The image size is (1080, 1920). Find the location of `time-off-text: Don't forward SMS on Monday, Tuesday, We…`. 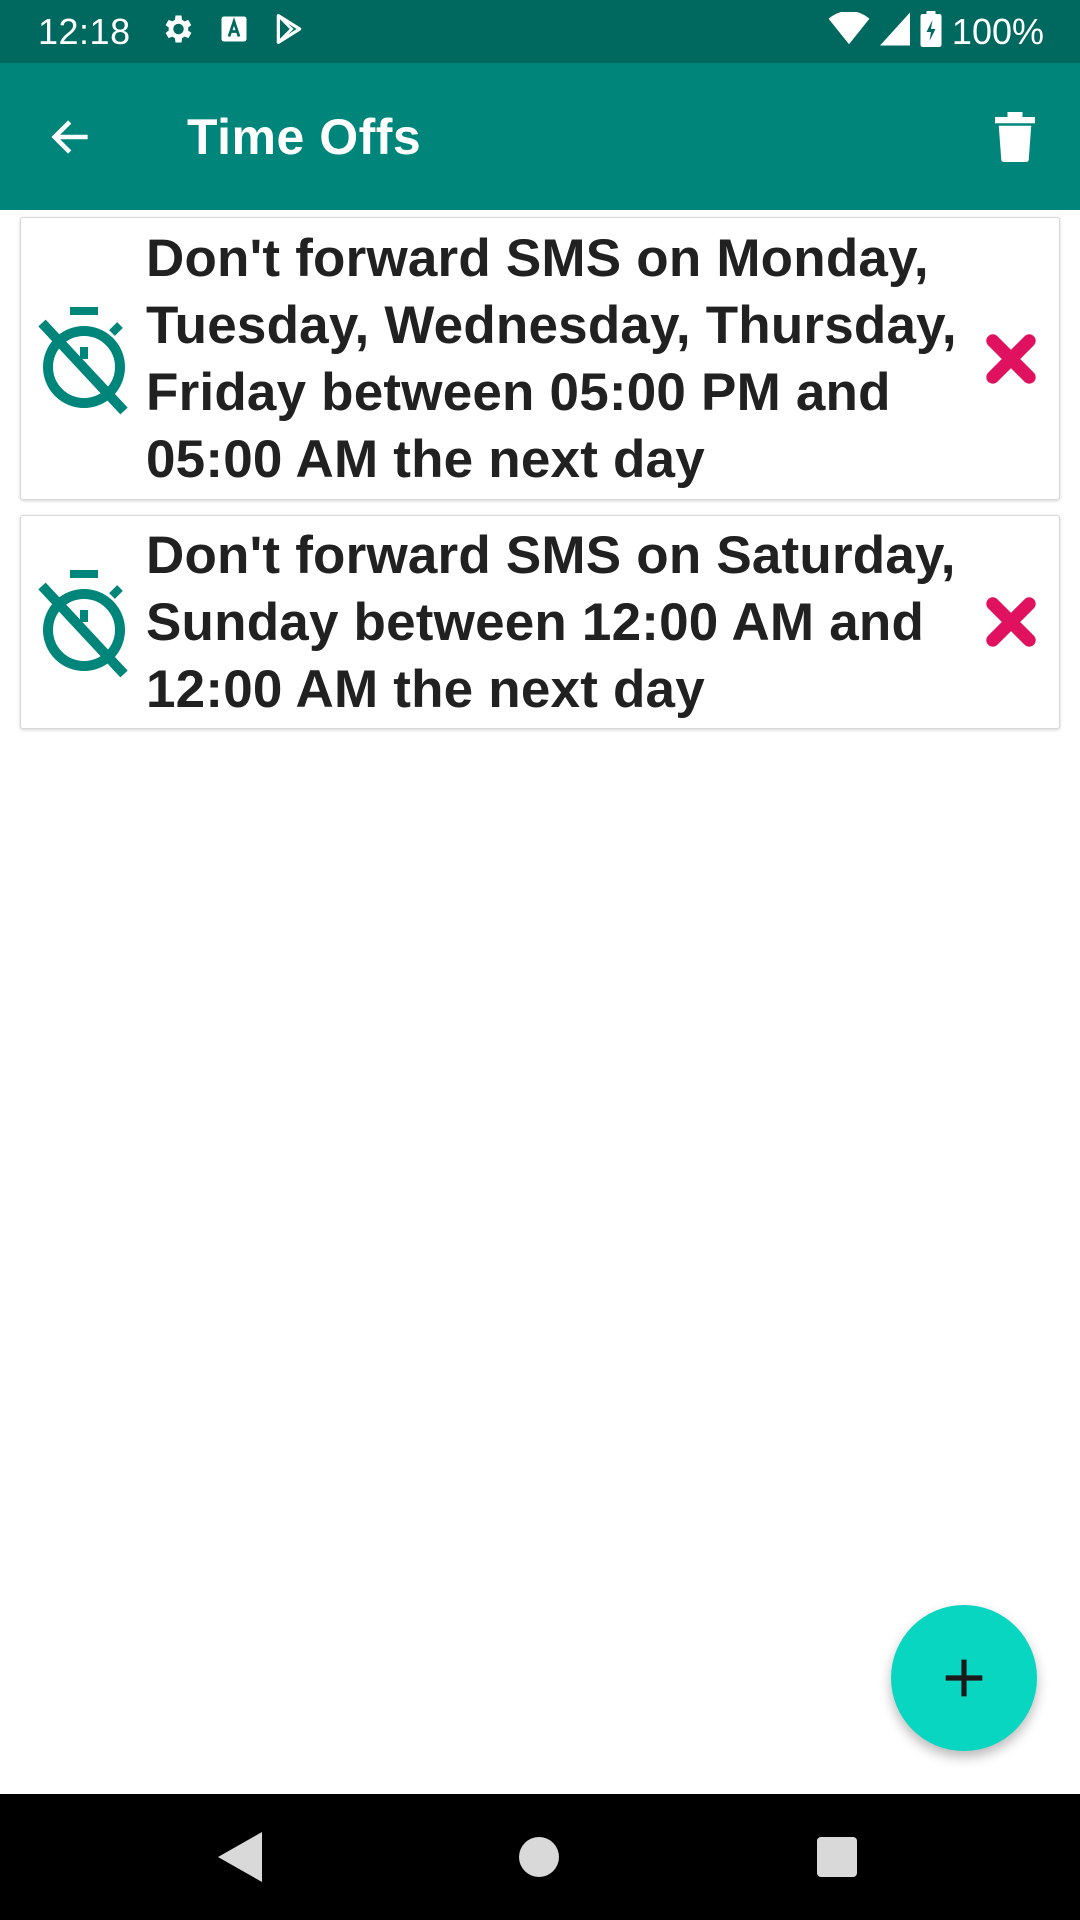

time-off-text: Don't forward SMS on Monday, Tuesday, We… is located at coordinates (551, 358).